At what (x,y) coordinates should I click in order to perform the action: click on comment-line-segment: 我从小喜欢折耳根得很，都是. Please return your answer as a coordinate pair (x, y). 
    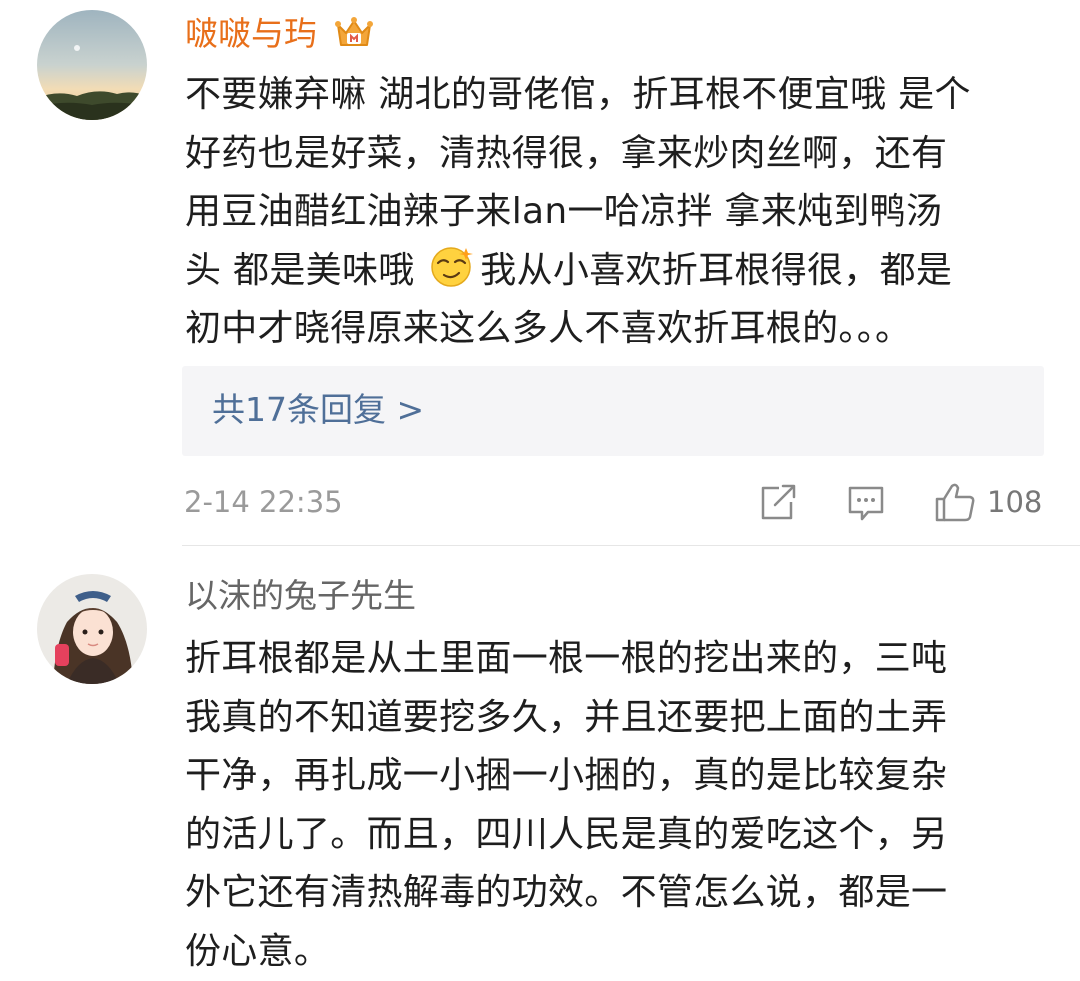
    Looking at the image, I should click on (716, 270).